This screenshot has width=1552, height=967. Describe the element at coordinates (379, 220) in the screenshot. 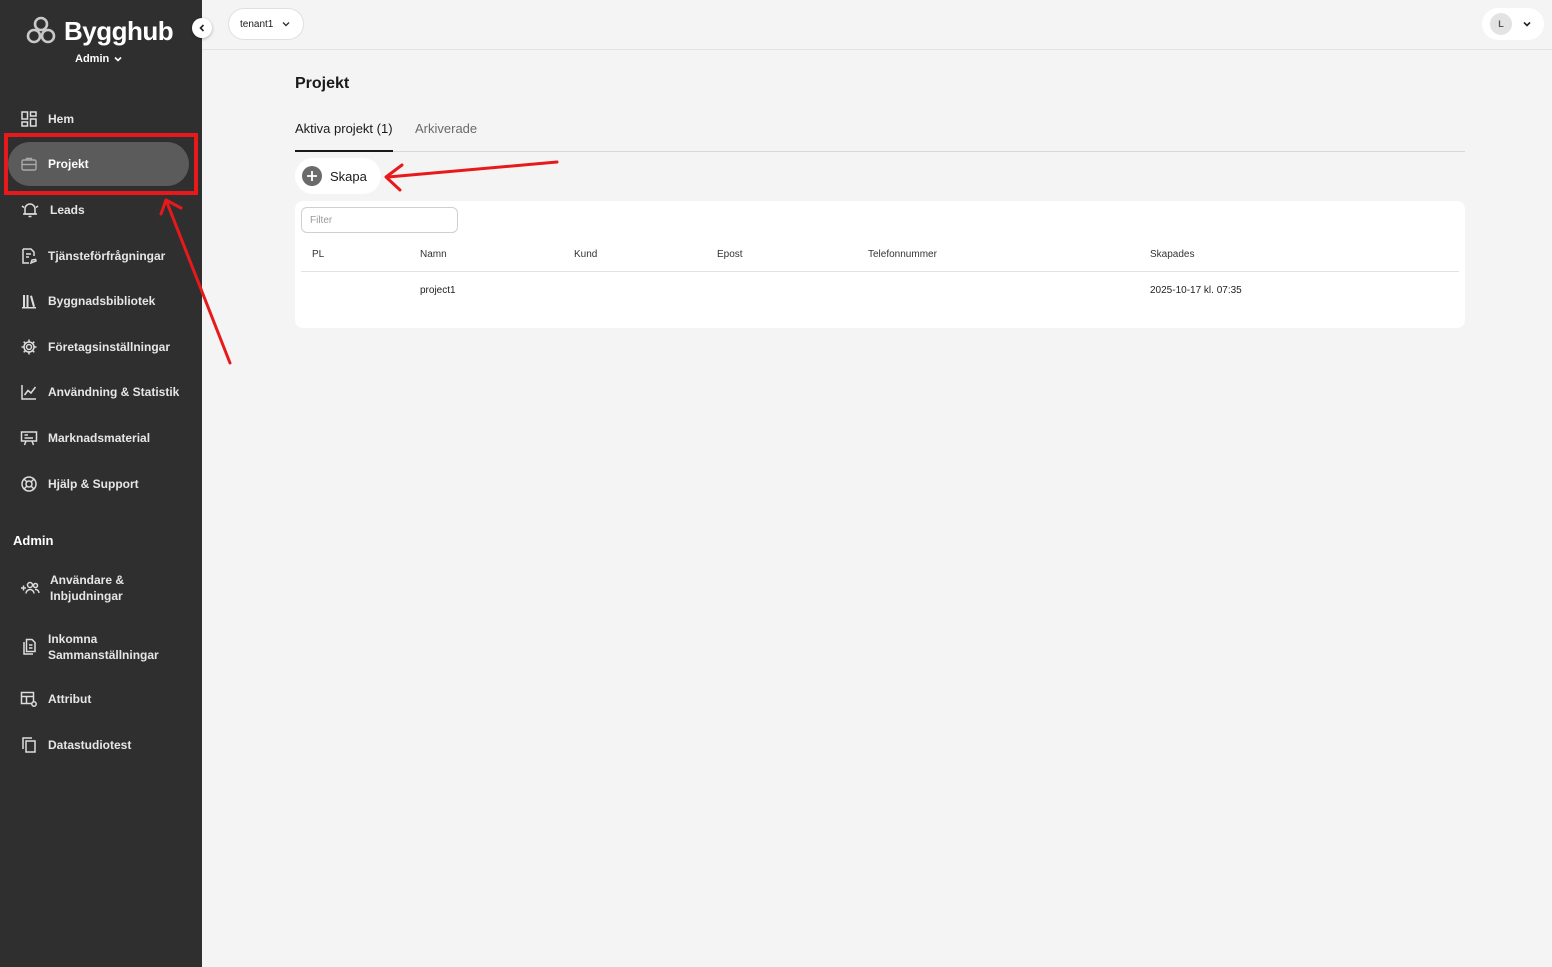

I see `filter-input` at that location.